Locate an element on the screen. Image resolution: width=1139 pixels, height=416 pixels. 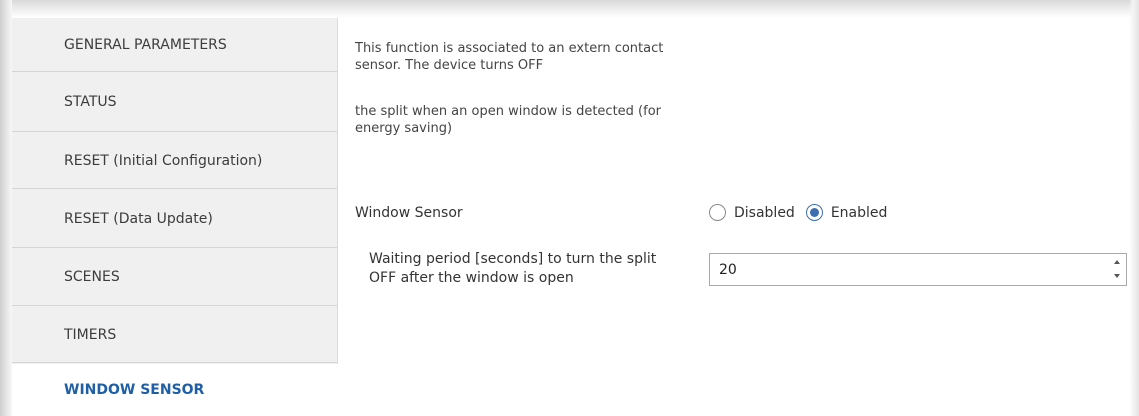
shadow-top is located at coordinates (569, 9).